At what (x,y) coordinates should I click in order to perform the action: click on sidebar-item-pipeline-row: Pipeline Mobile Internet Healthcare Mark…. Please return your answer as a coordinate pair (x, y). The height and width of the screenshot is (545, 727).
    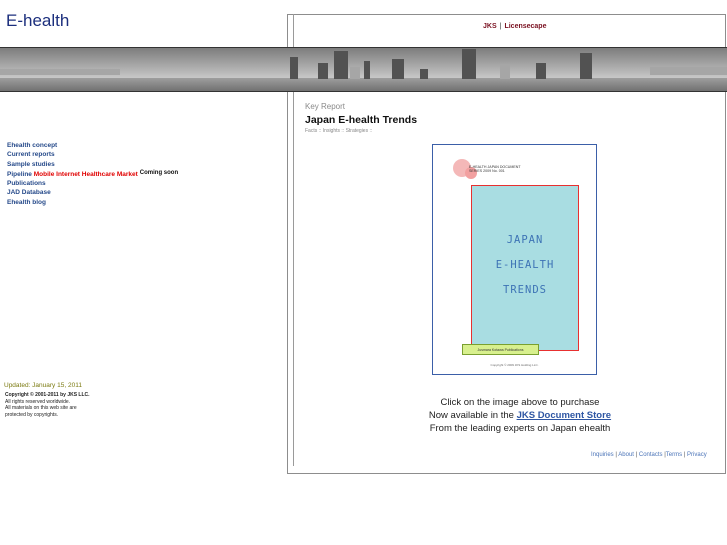
    Looking at the image, I should click on (92, 174).